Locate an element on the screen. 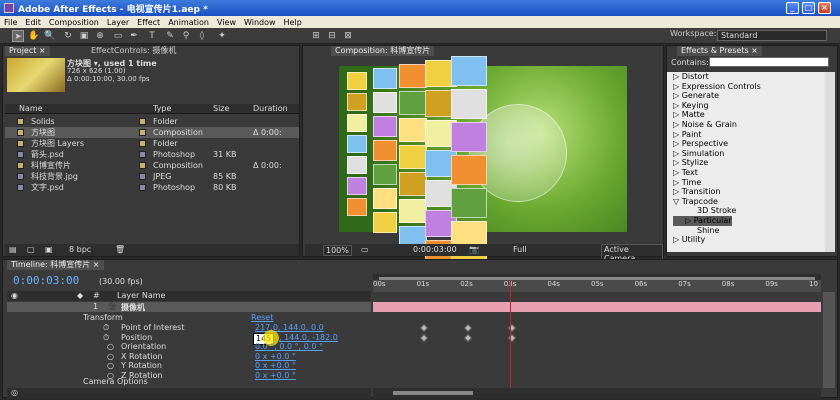 This screenshot has width=840, height=400. col-name: Name is located at coordinates (31, 108).